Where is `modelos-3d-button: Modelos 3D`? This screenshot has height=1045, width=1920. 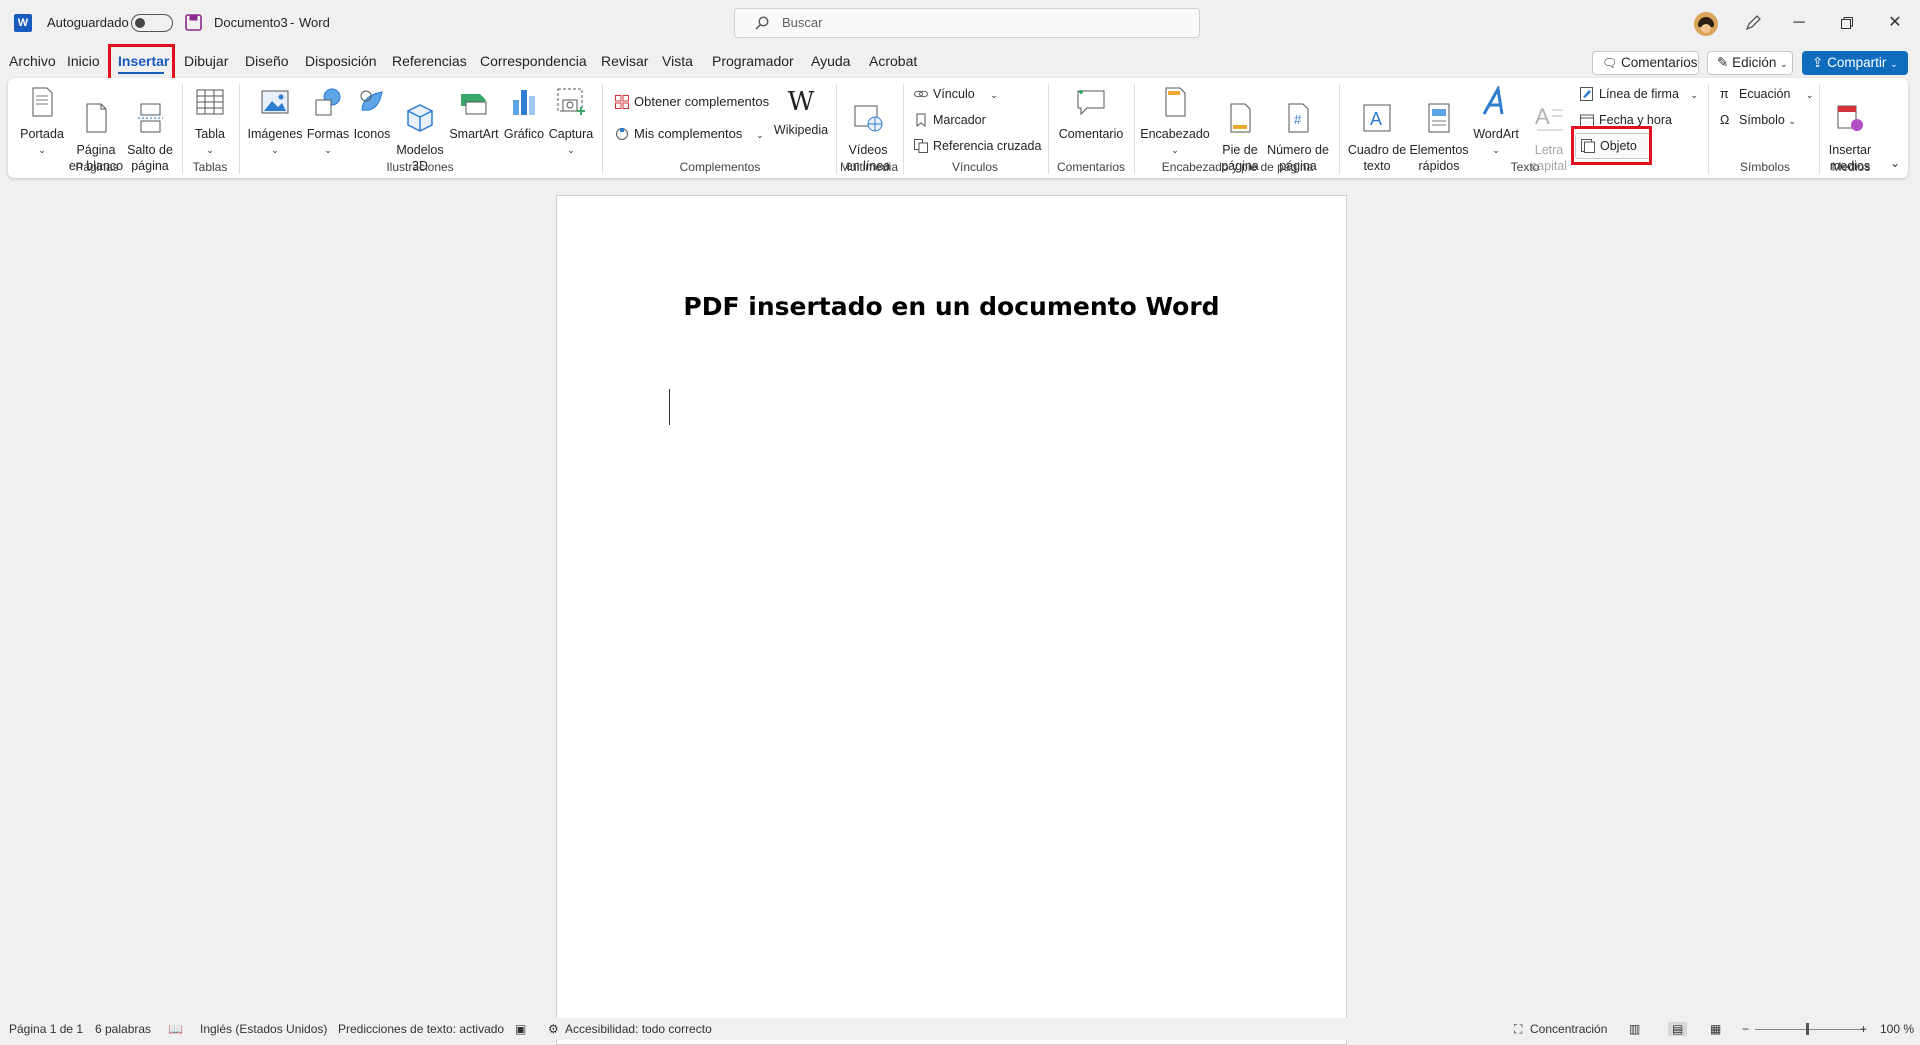
modelos-3d-button: Modelos 3D is located at coordinates (420, 138).